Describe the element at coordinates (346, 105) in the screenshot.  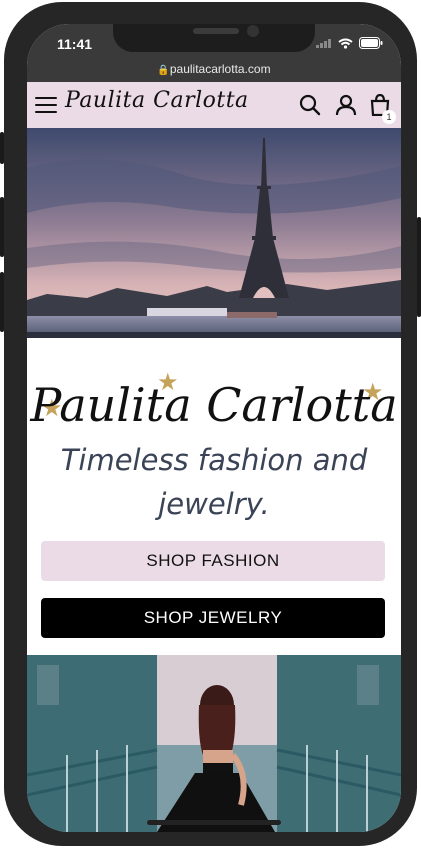
I see `account-icon` at that location.